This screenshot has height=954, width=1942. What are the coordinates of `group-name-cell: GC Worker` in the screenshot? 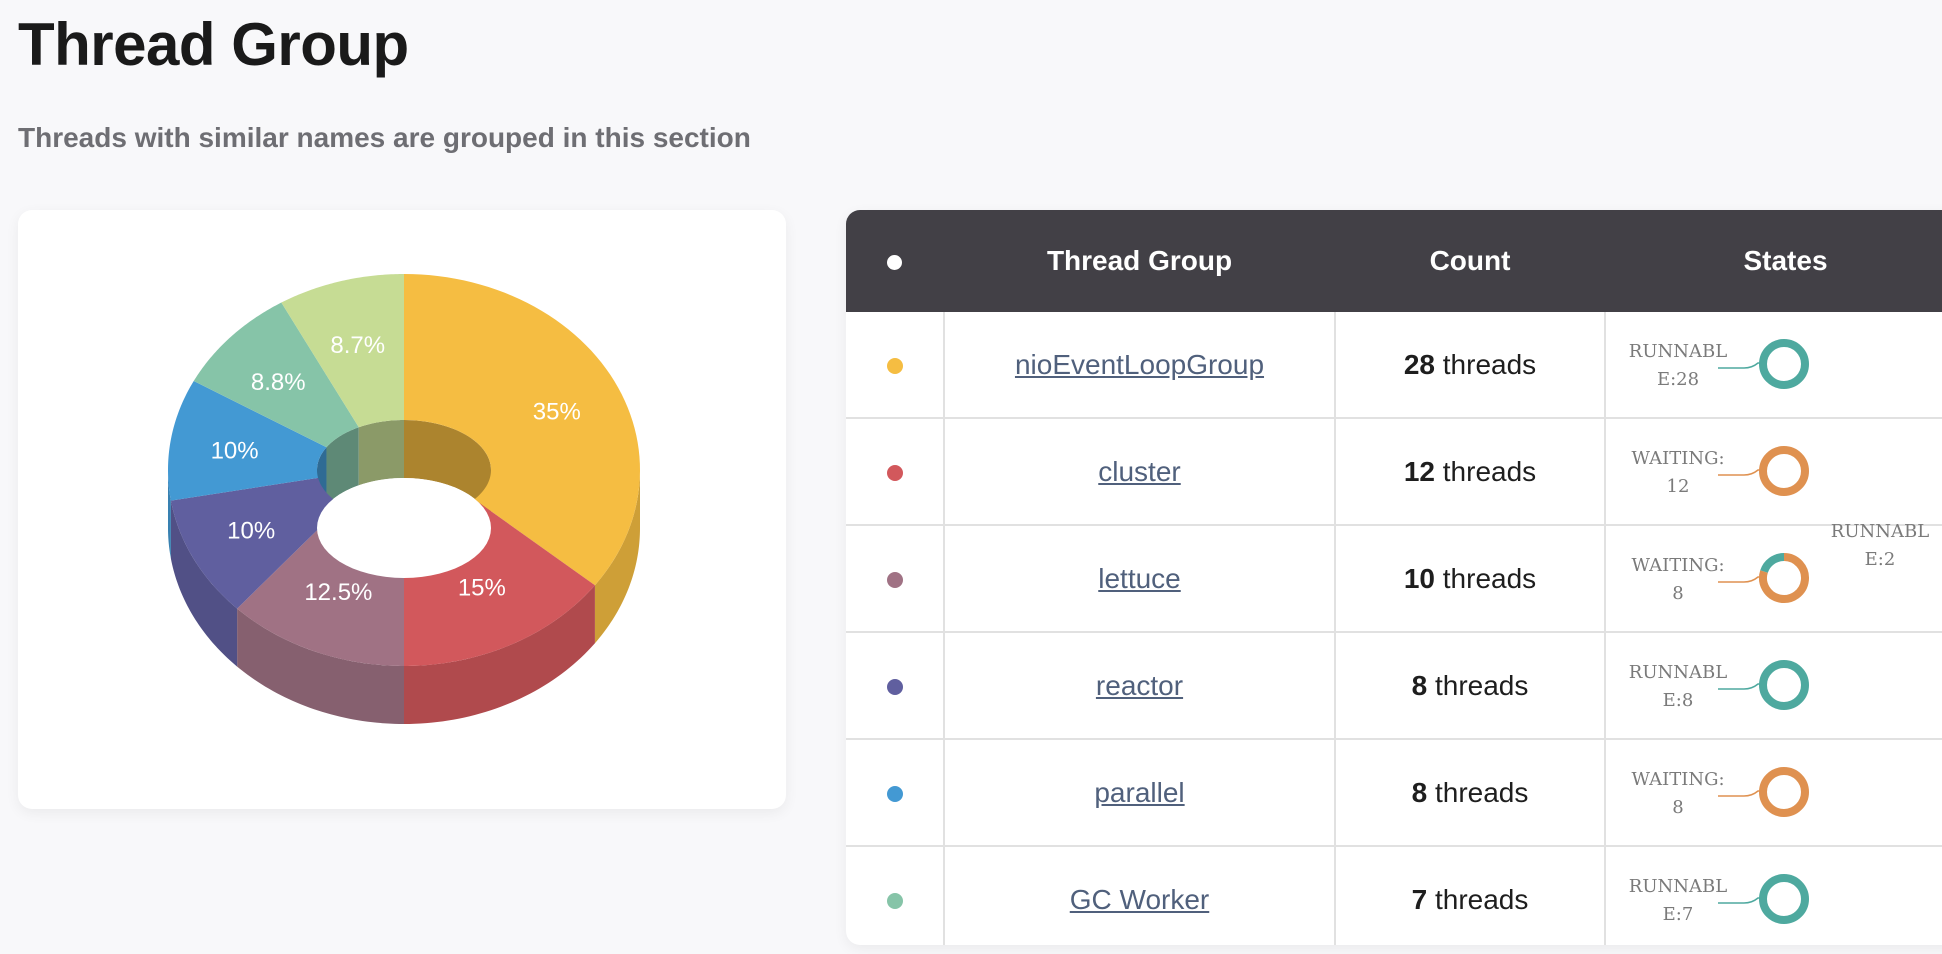 It's located at (1140, 895).